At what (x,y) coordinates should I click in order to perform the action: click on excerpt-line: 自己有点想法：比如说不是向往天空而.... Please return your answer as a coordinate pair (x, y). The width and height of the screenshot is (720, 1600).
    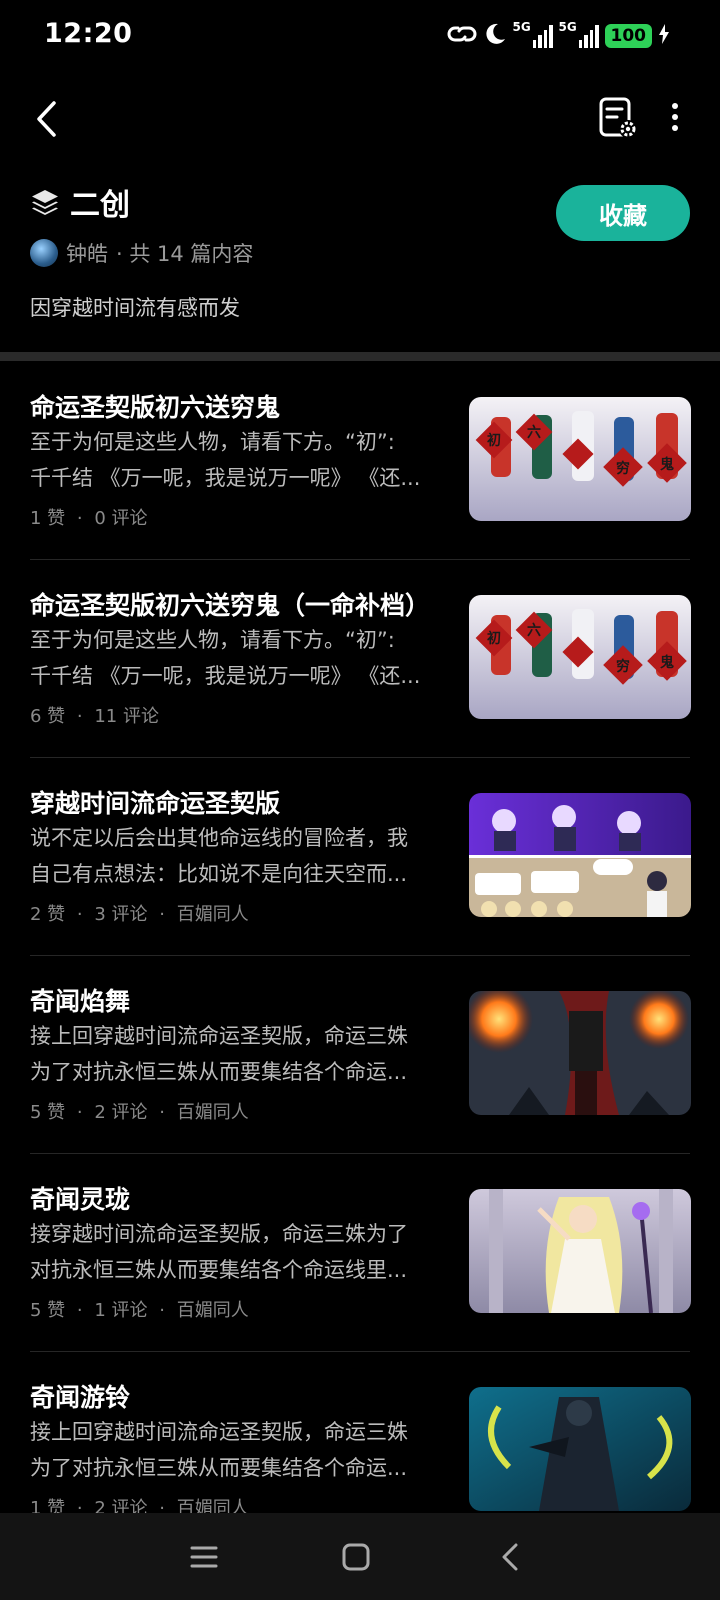
    Looking at the image, I should click on (219, 874).